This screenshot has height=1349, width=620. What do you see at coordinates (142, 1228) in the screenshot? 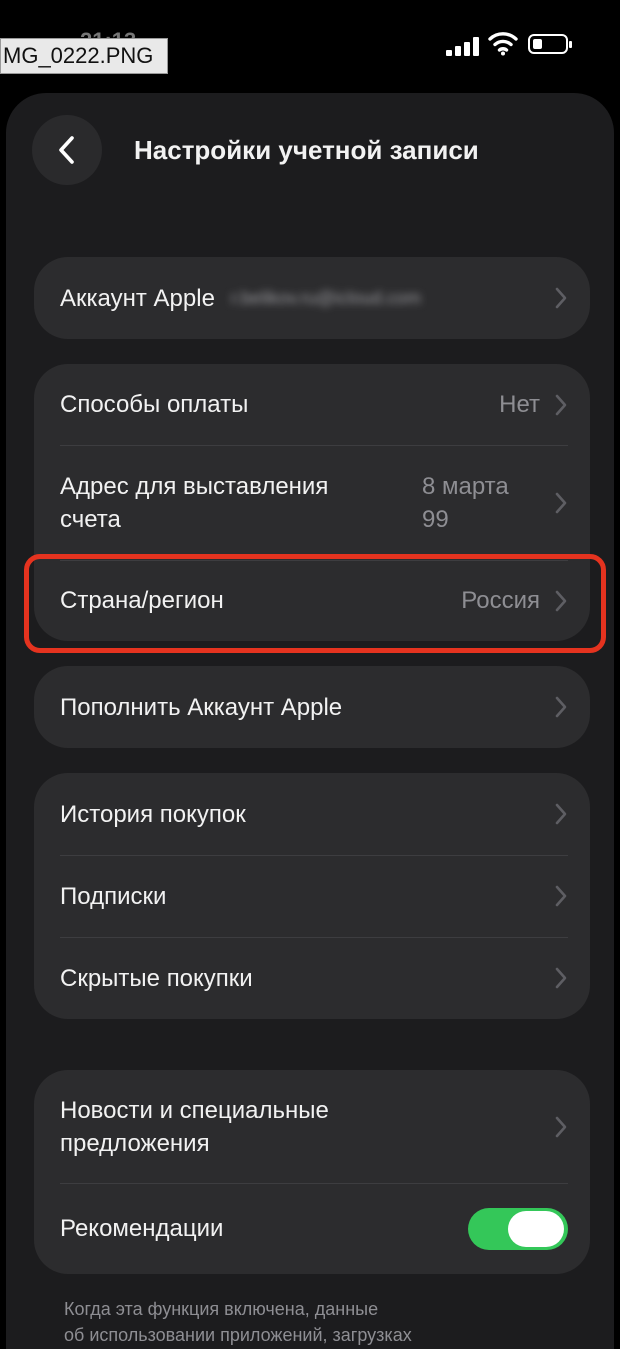
I see `recommendations-label: Рекомендации` at bounding box center [142, 1228].